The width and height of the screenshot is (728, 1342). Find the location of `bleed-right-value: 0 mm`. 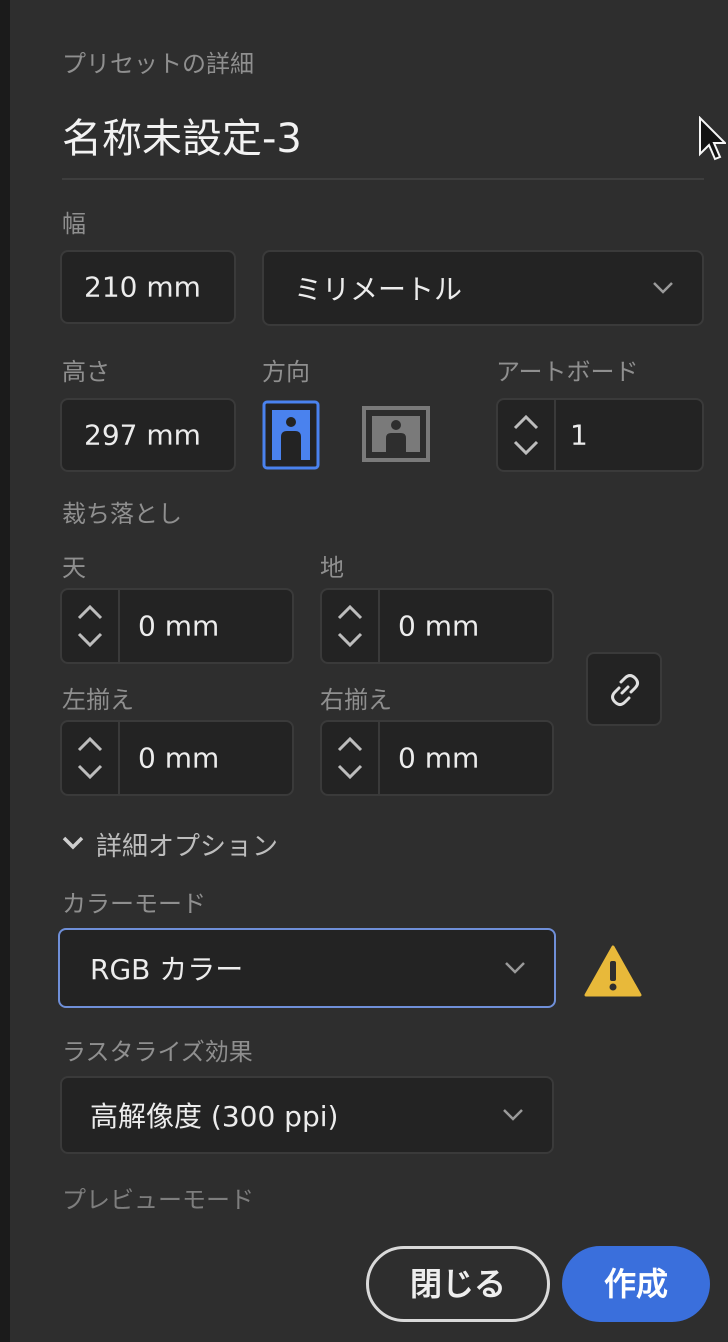

bleed-right-value: 0 mm is located at coordinates (439, 758).